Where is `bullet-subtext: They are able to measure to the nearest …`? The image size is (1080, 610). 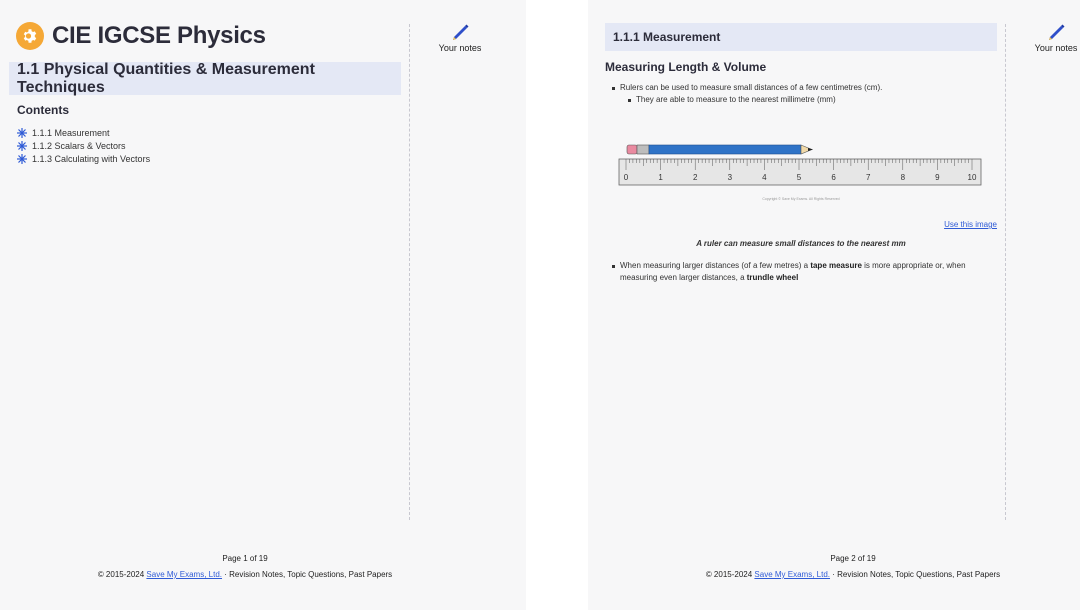
bullet-subtext: They are able to measure to the nearest … is located at coordinates (736, 99).